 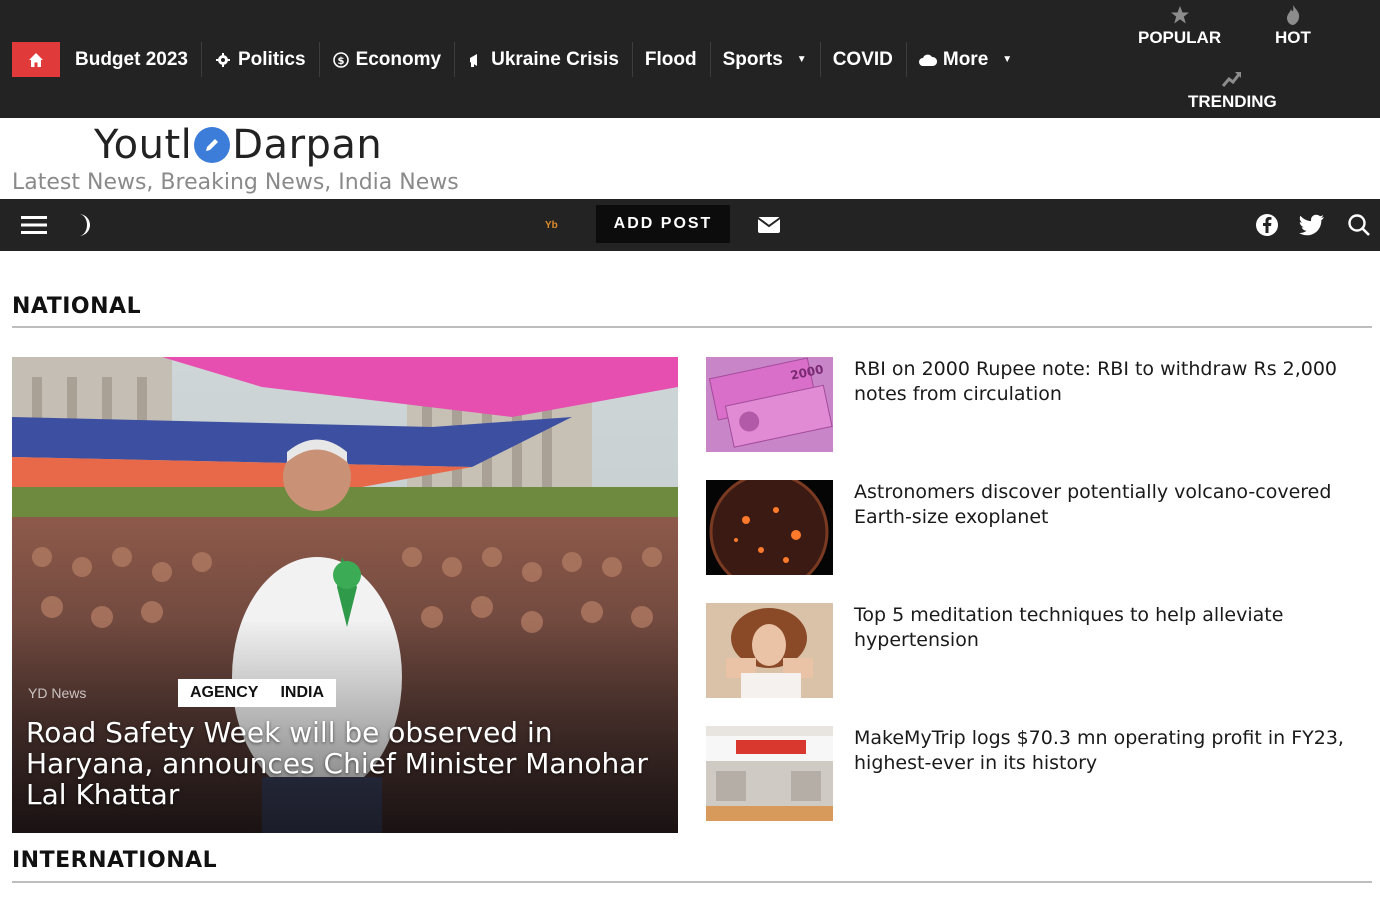 What do you see at coordinates (769, 225) in the screenshot?
I see `email-icon` at bounding box center [769, 225].